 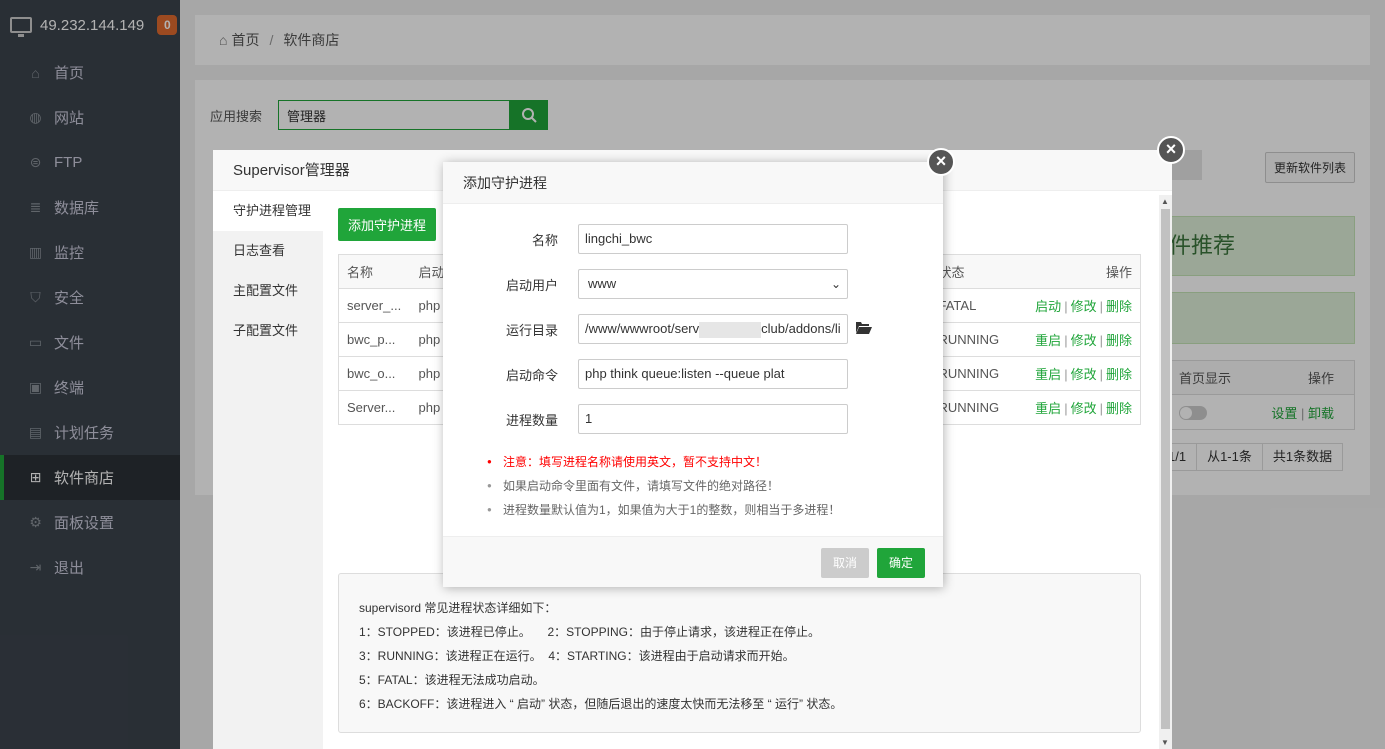 What do you see at coordinates (730, 329) in the screenshot?
I see `redacted-block` at bounding box center [730, 329].